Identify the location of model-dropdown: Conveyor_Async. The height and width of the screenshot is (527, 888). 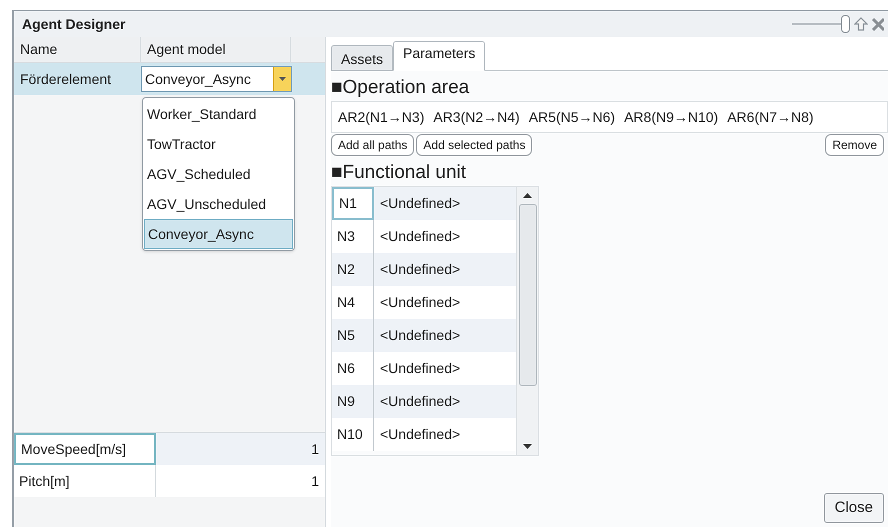
(216, 79).